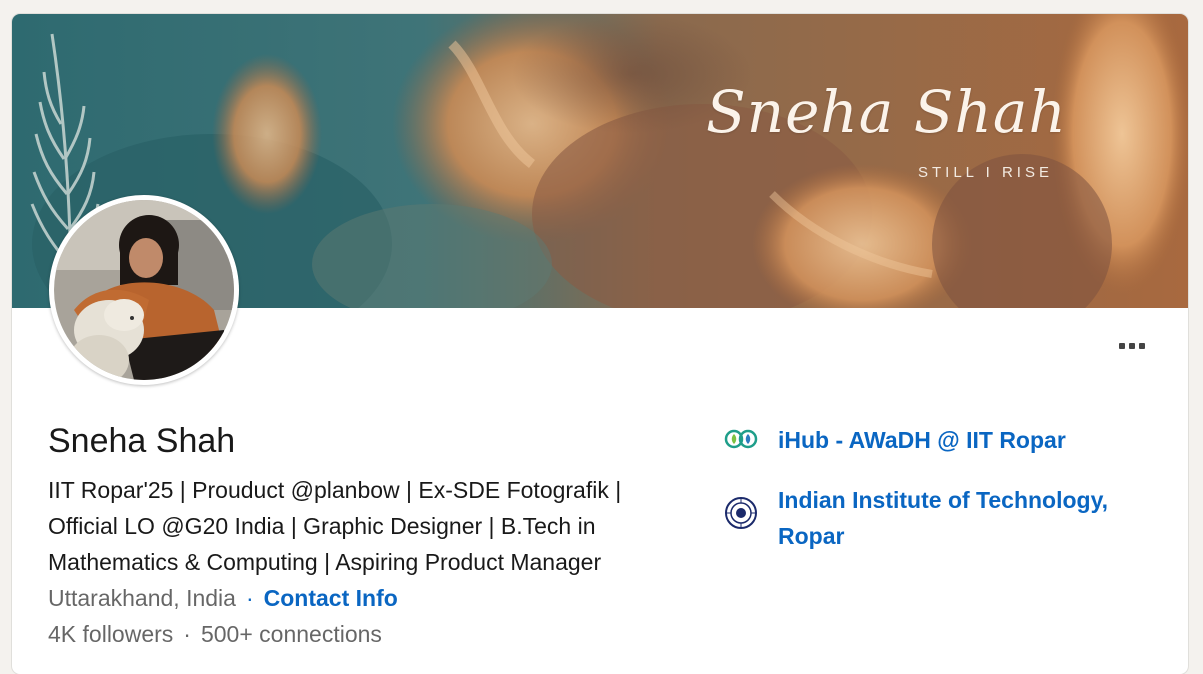 The image size is (1203, 674). I want to click on more-horizontal-icon, so click(1132, 346).